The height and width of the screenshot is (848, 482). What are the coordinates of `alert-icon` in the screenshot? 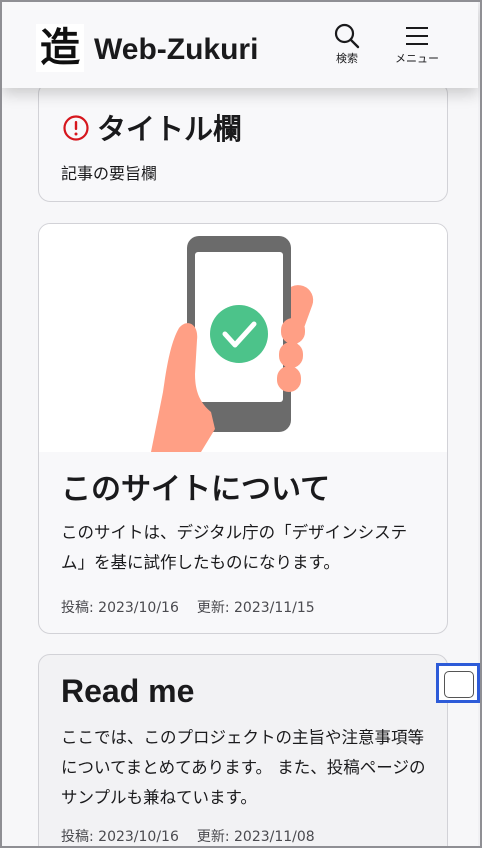 It's located at (76, 128).